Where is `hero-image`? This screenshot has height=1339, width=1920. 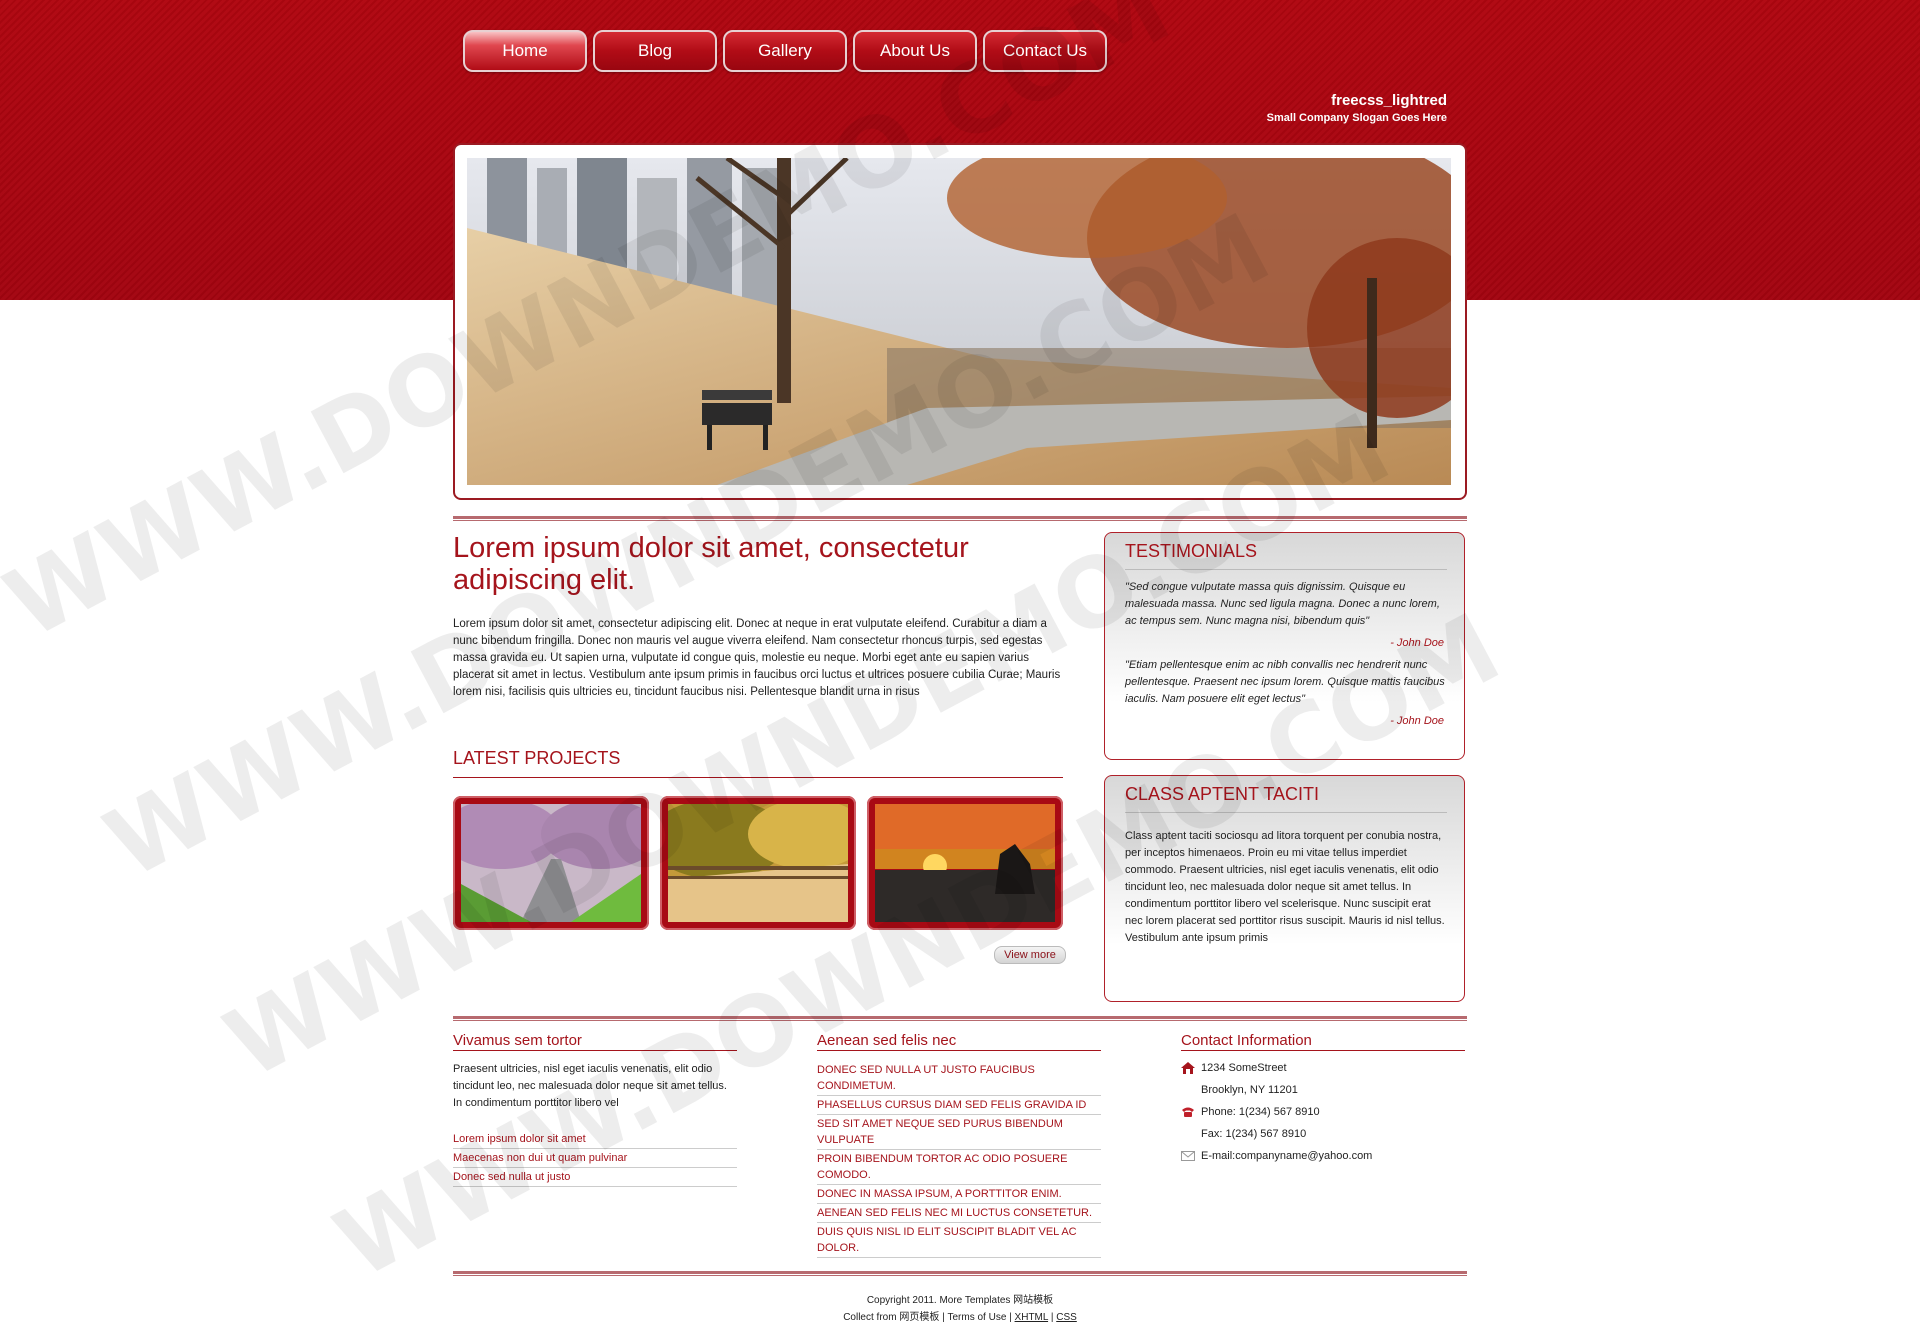
hero-image is located at coordinates (959, 321).